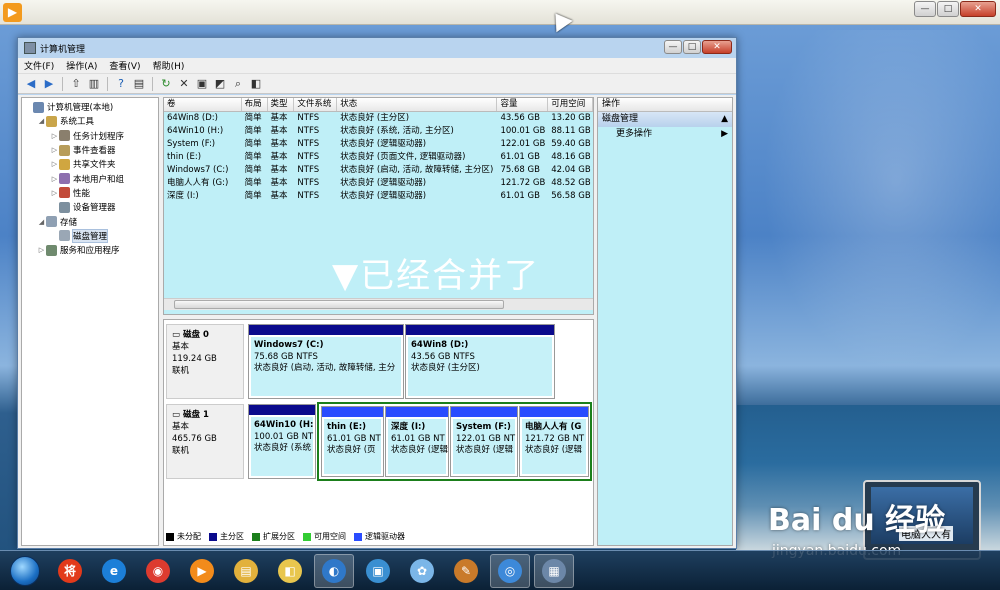 The height and width of the screenshot is (590, 1000). I want to click on taskbar-app: ▣, so click(378, 571).